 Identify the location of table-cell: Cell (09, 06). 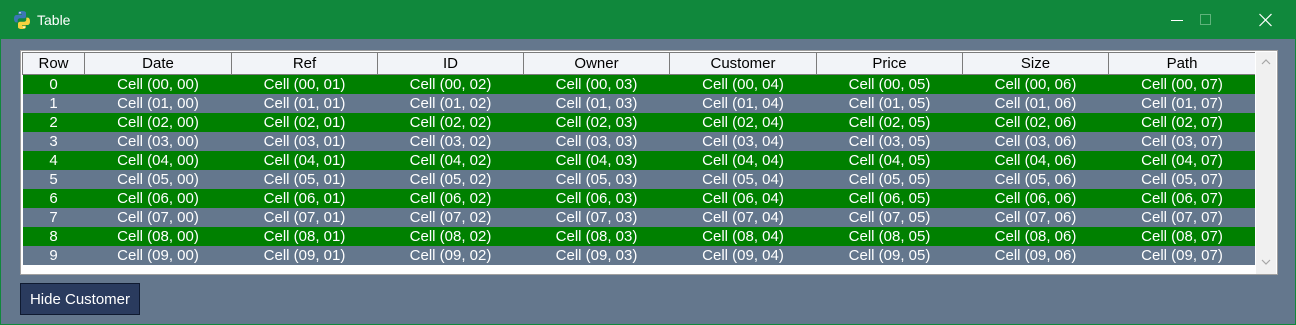
(1035, 255).